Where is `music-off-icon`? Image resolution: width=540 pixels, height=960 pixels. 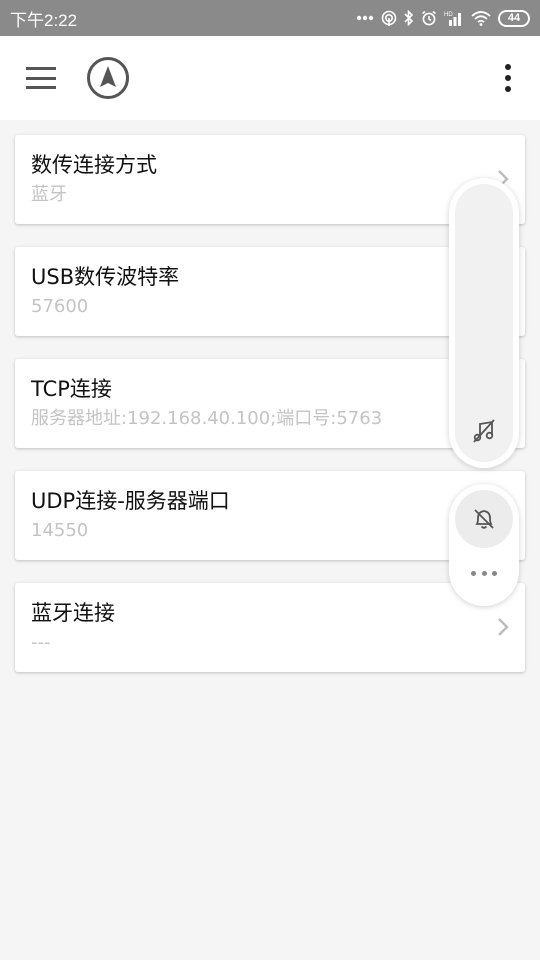
music-off-icon is located at coordinates (484, 431).